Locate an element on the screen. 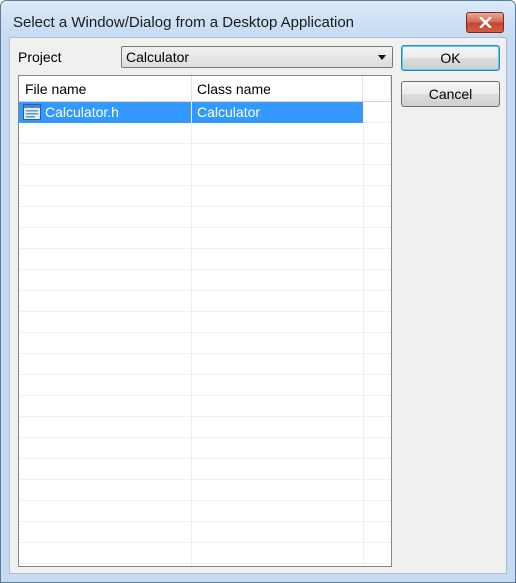 Image resolution: width=516 pixels, height=583 pixels. close-button is located at coordinates (485, 22).